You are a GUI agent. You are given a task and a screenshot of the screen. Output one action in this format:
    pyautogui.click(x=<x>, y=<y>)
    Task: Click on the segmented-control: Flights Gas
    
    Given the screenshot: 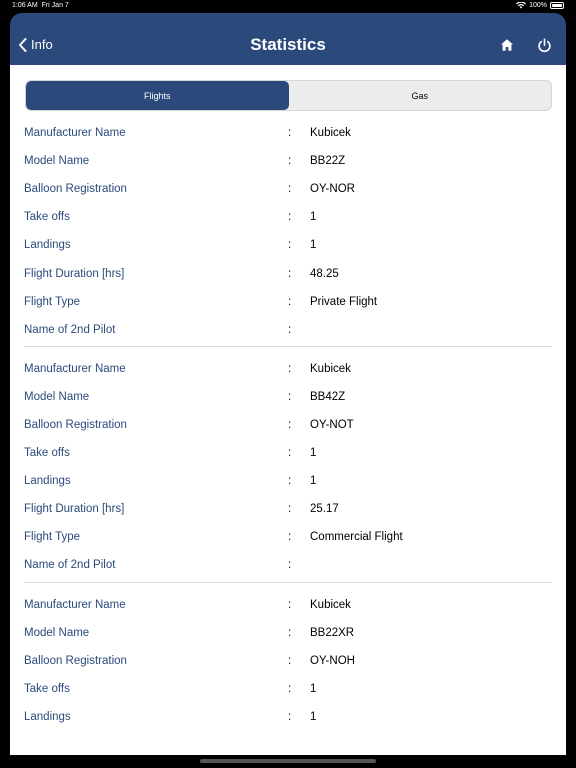 What is the action you would take?
    pyautogui.click(x=288, y=95)
    